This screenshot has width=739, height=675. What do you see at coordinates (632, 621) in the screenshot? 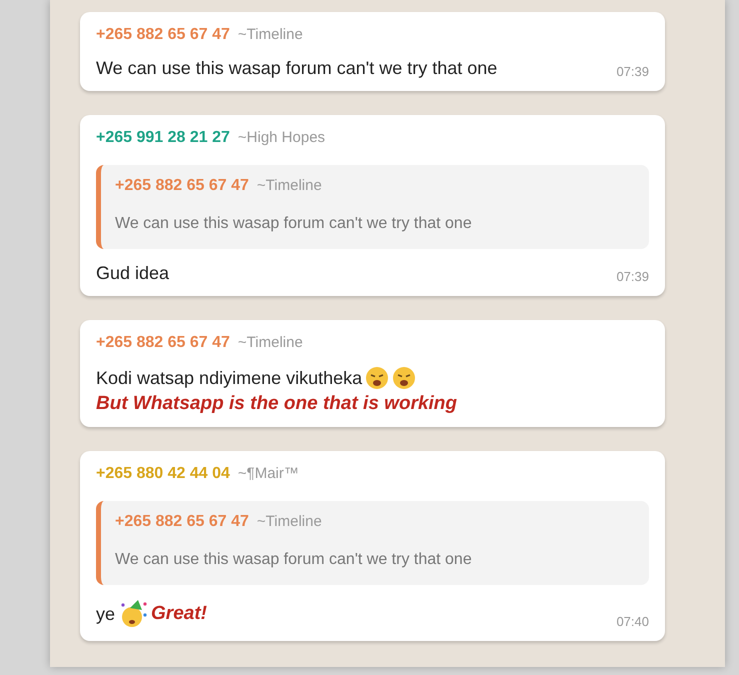
I see `message-time: 07:40` at bounding box center [632, 621].